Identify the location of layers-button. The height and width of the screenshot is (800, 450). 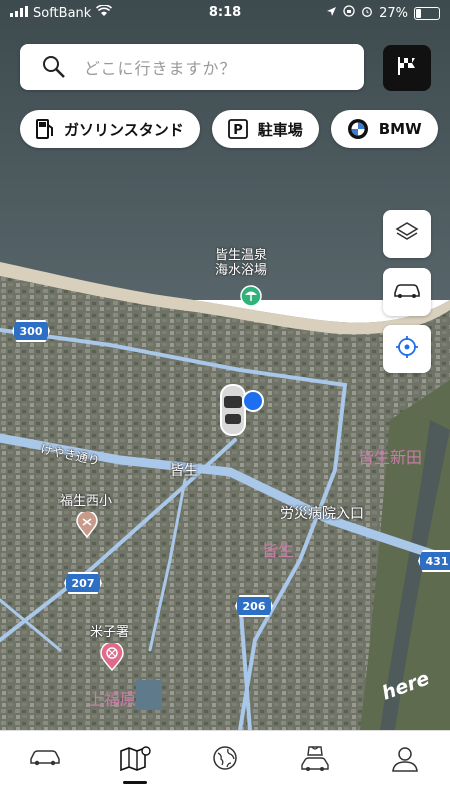
(407, 234).